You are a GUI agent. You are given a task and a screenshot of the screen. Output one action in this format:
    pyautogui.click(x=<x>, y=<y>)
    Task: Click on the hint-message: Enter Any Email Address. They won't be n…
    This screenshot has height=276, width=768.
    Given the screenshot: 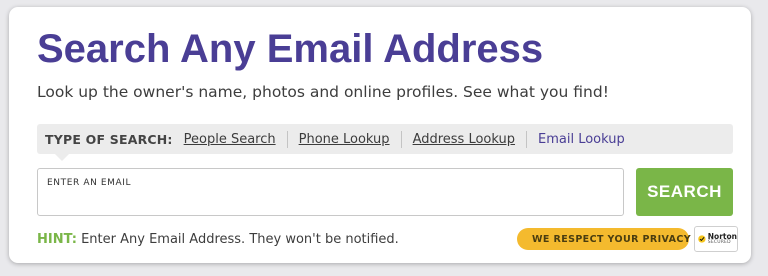 What is the action you would take?
    pyautogui.click(x=240, y=239)
    